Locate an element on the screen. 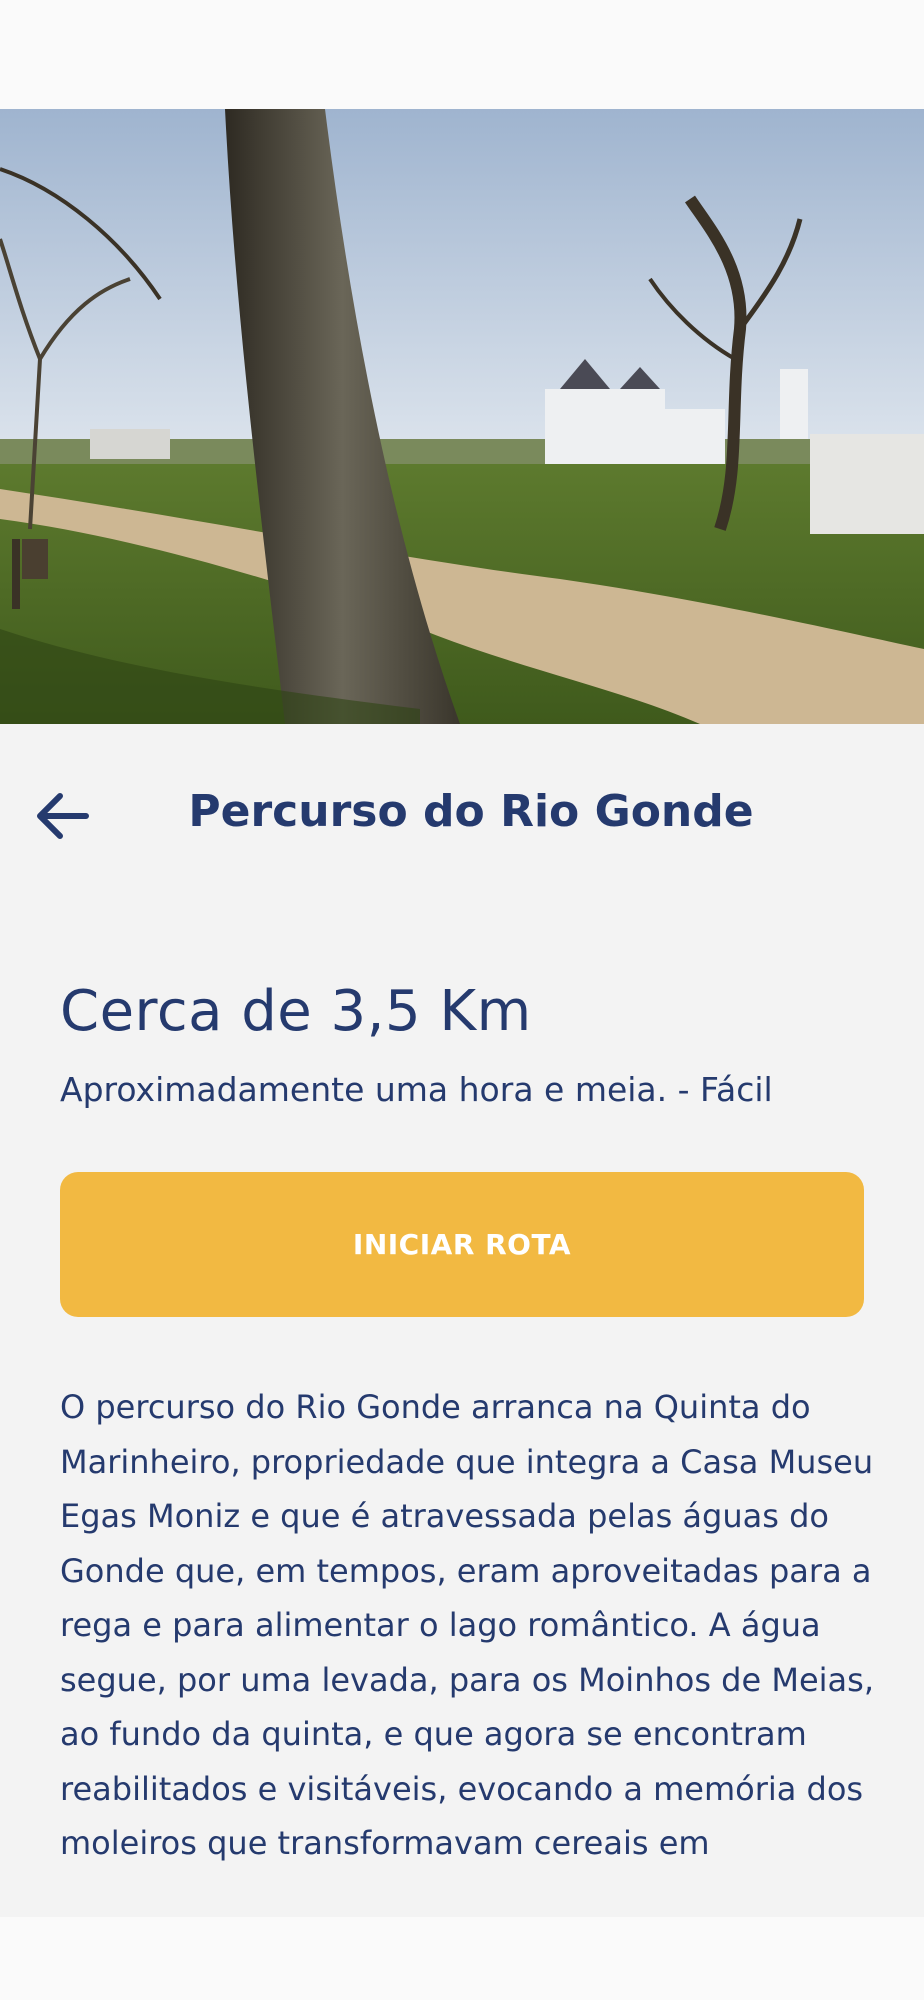  start-route-button: INICIAR ROTA is located at coordinates (462, 1244).